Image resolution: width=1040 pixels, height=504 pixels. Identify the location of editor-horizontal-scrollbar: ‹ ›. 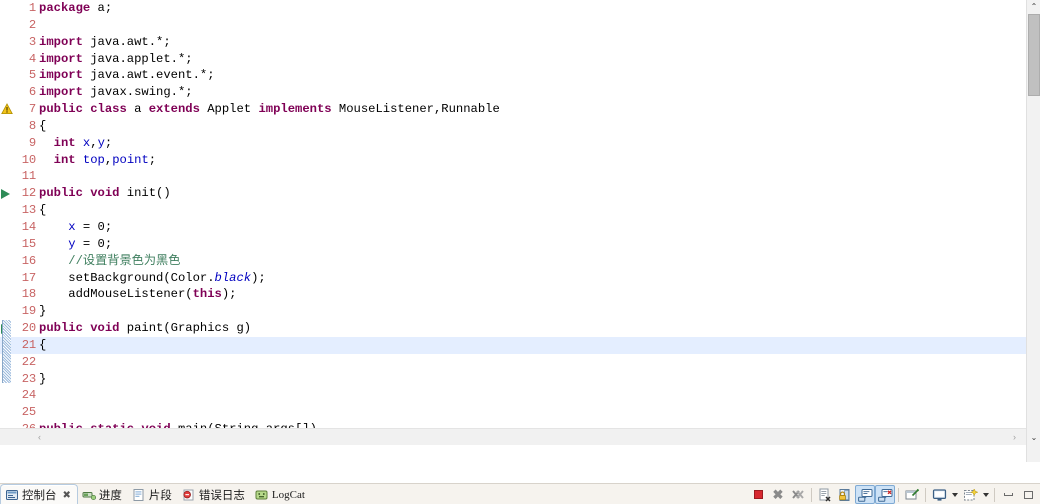
(513, 436).